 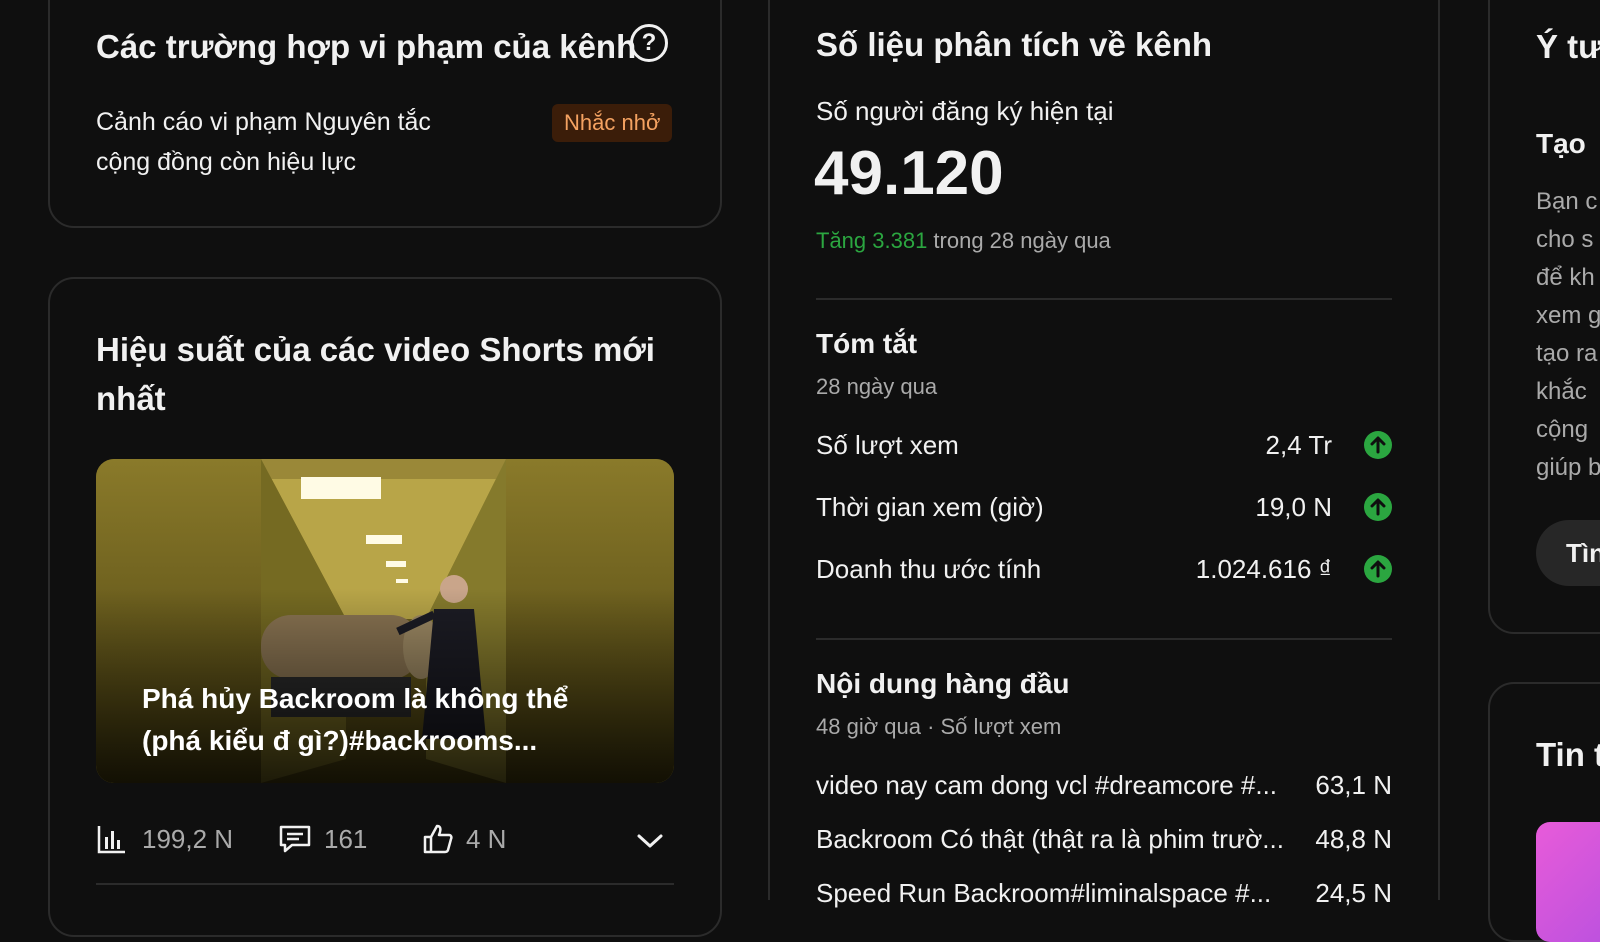 I want to click on summary-row-revenue-label: Doanh thu ước tính, so click(x=929, y=569).